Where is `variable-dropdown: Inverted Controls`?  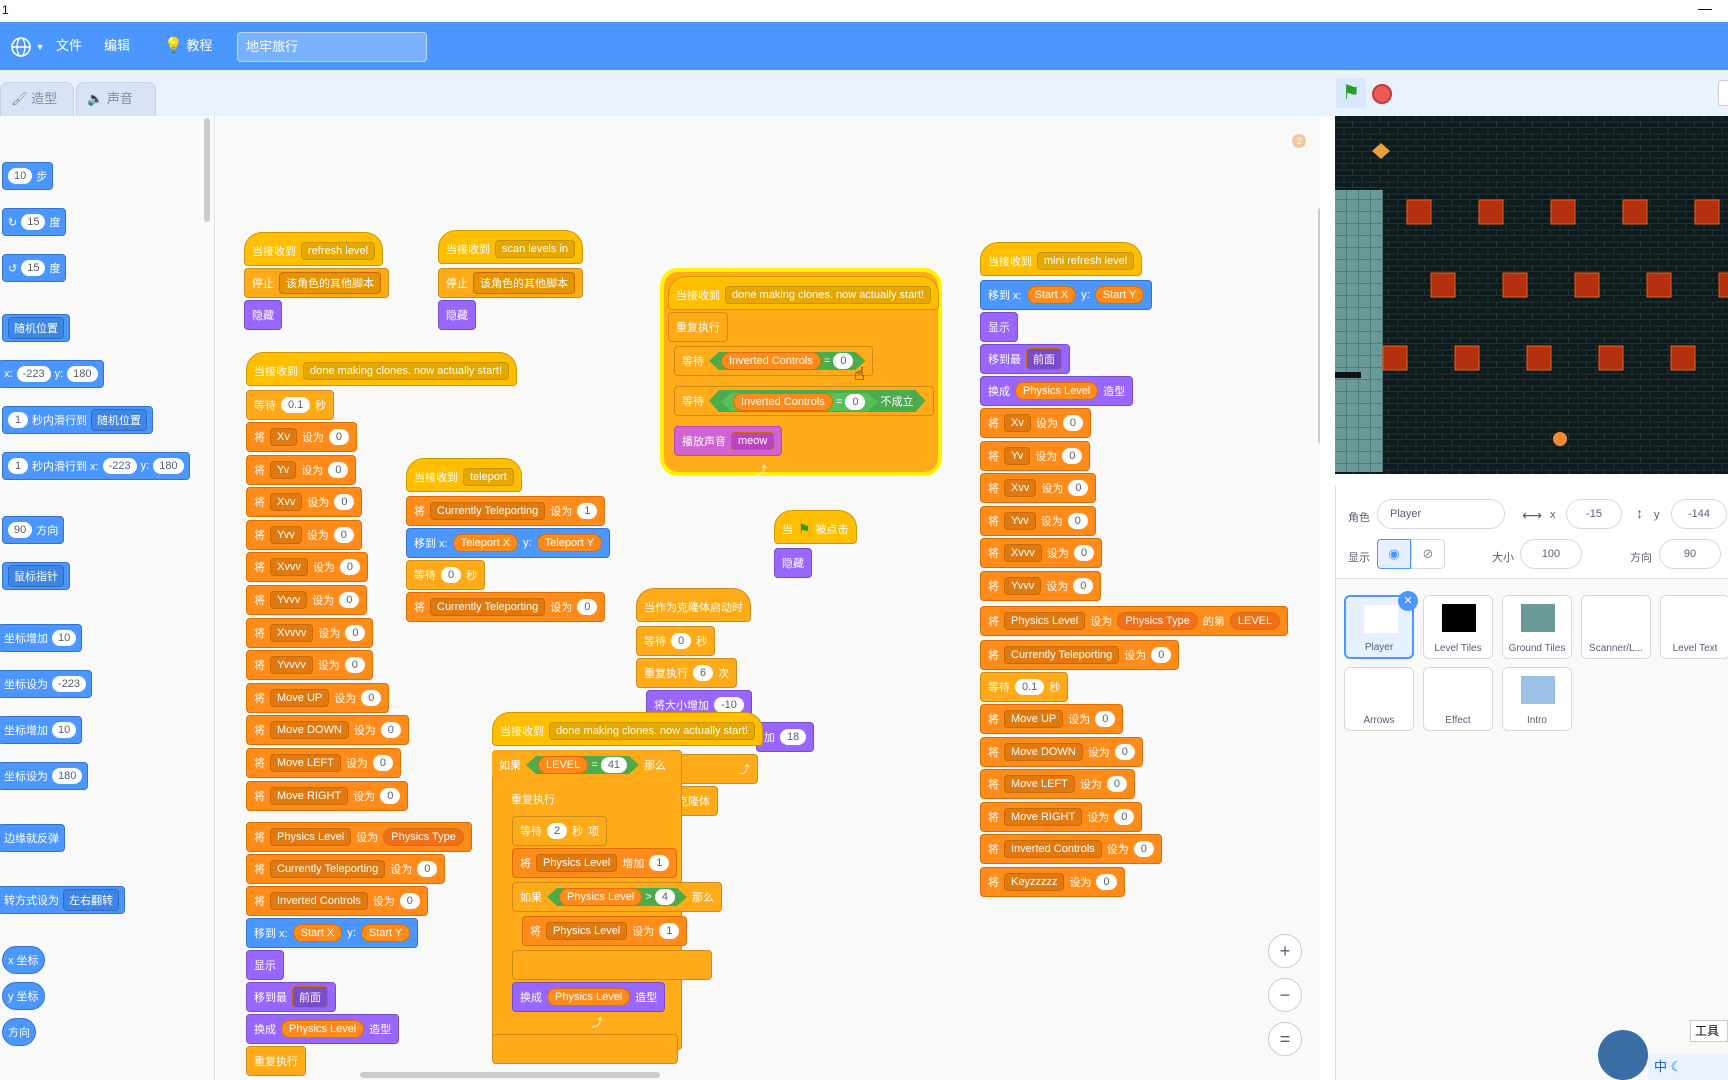
variable-dropdown: Inverted Controls is located at coordinates (1053, 849).